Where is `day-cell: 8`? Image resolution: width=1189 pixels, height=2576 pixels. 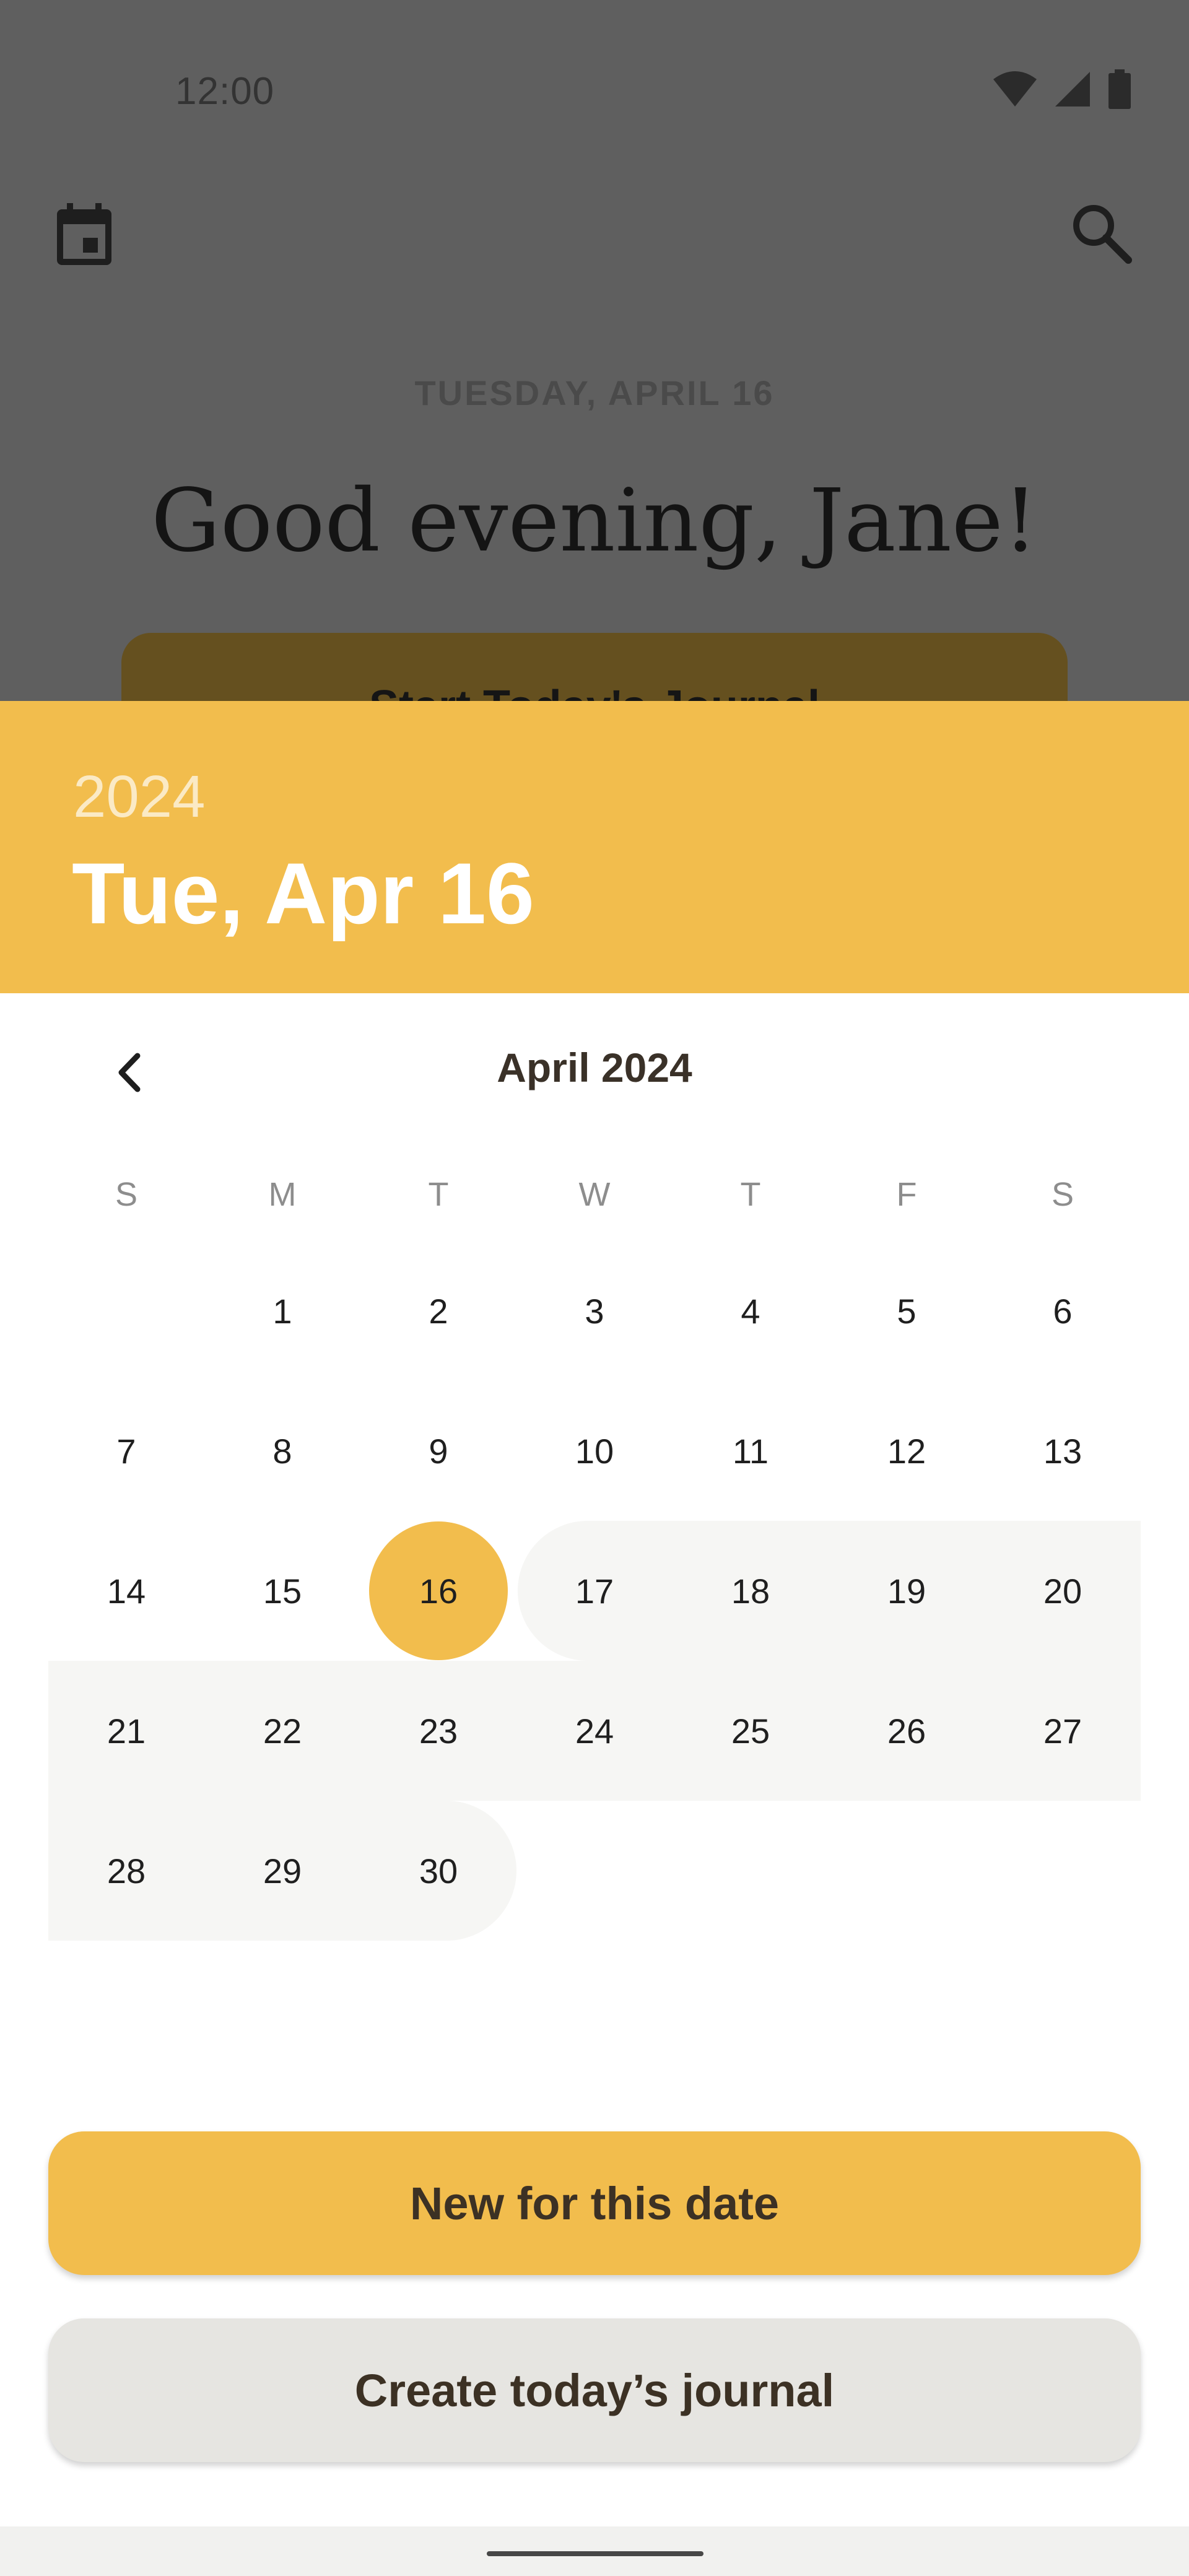 day-cell: 8 is located at coordinates (282, 1451).